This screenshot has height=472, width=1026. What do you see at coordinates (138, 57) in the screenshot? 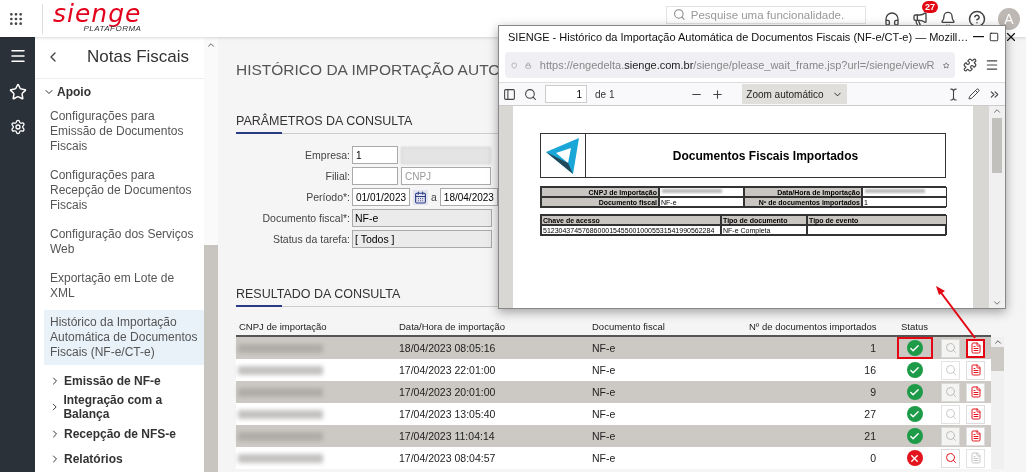
I see `sidebar-title: Notas Fiscais` at bounding box center [138, 57].